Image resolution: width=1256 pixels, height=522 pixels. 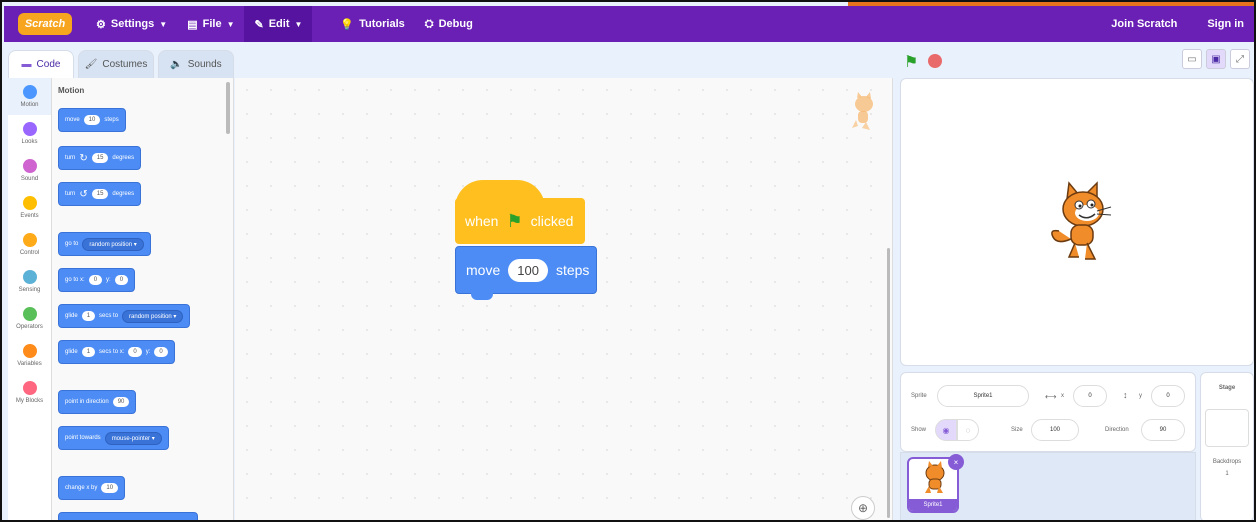 I want to click on stage-selector: Stage Backdrops 1, so click(x=1227, y=446).